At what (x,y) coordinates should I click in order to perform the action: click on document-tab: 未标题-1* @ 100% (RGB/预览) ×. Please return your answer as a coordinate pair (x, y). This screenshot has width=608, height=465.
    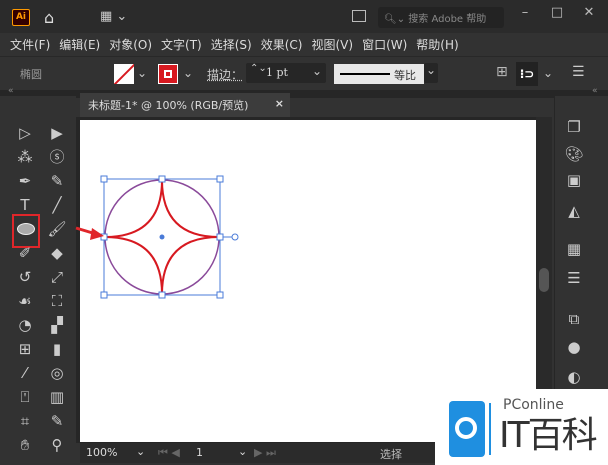
    Looking at the image, I should click on (185, 105).